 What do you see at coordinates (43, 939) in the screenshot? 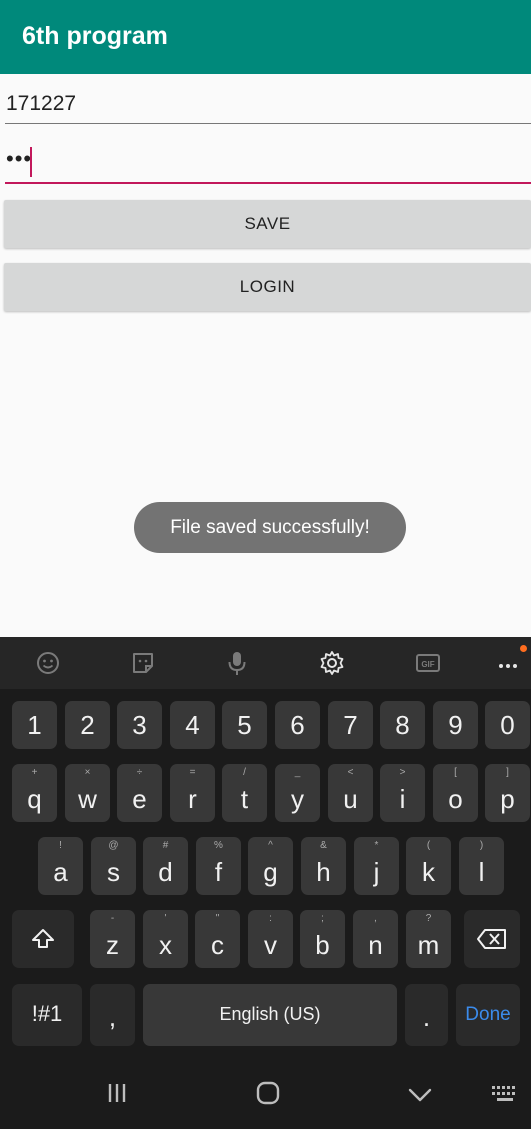
I see `shift-key` at bounding box center [43, 939].